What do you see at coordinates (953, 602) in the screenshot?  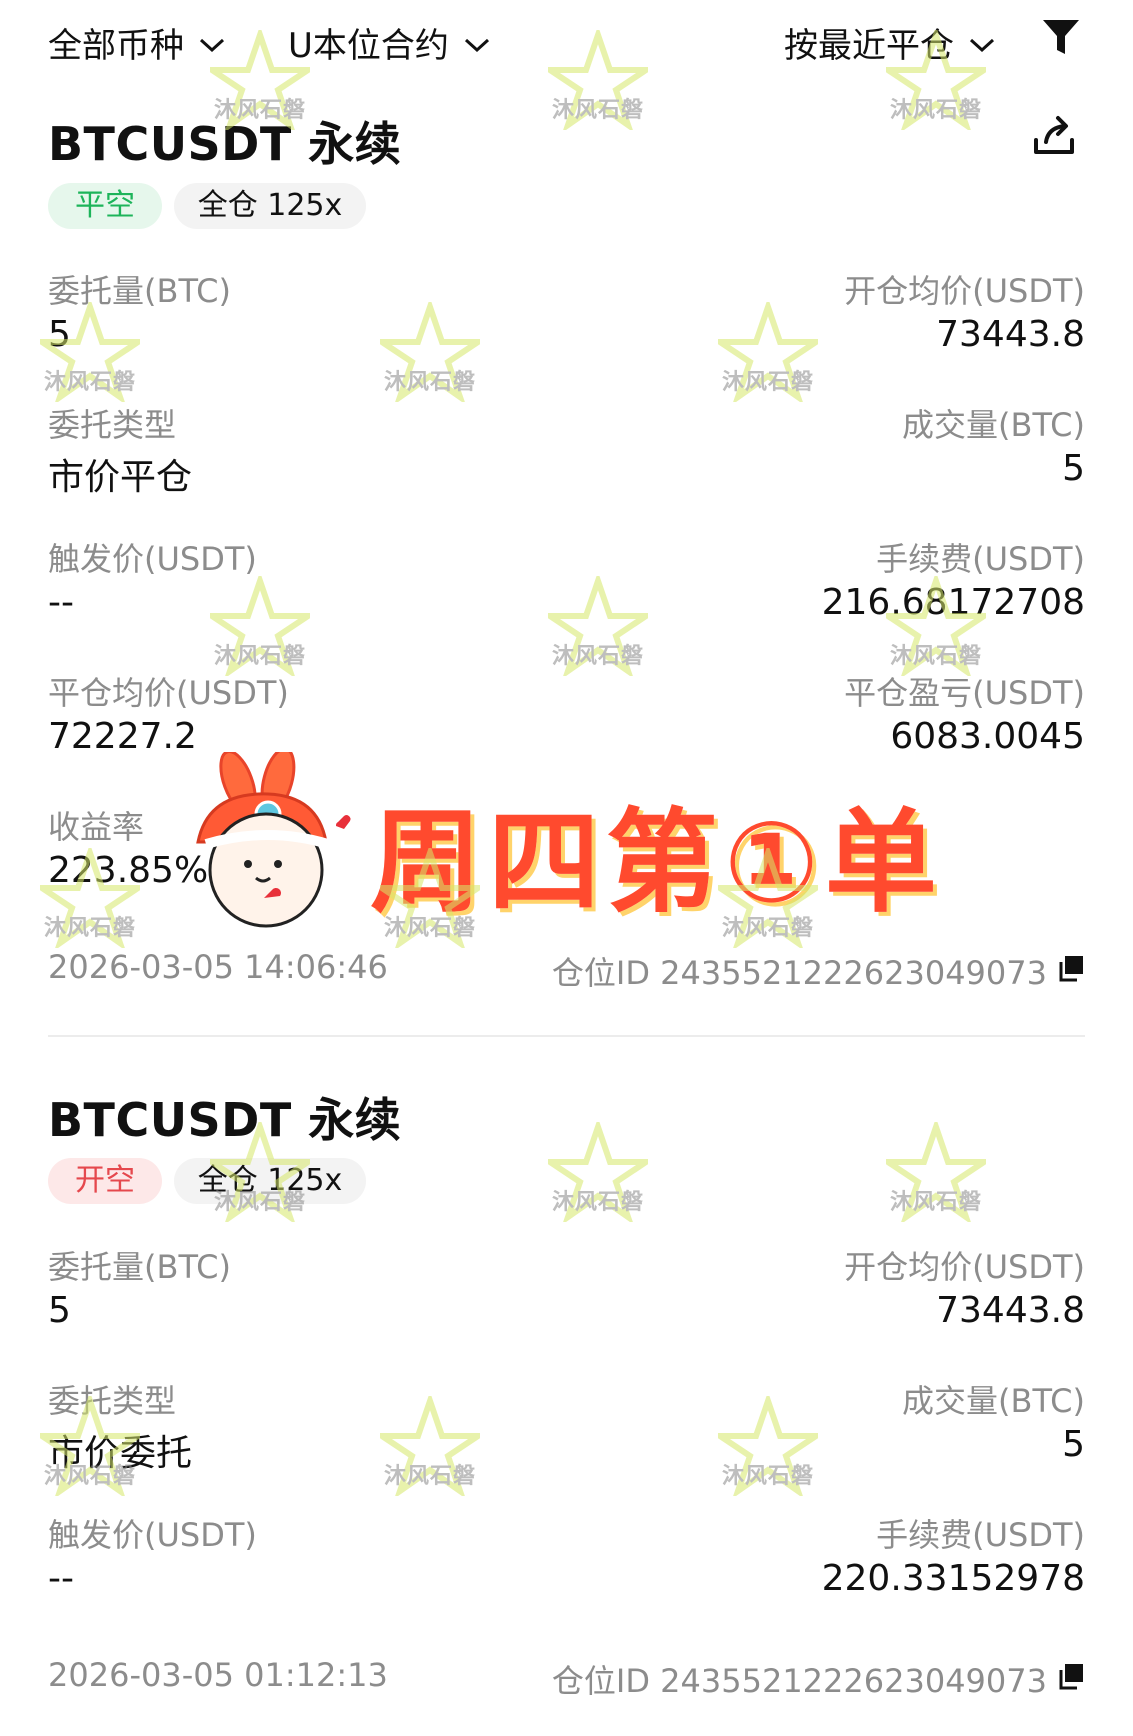 I see `fee-value: 216.68172708` at bounding box center [953, 602].